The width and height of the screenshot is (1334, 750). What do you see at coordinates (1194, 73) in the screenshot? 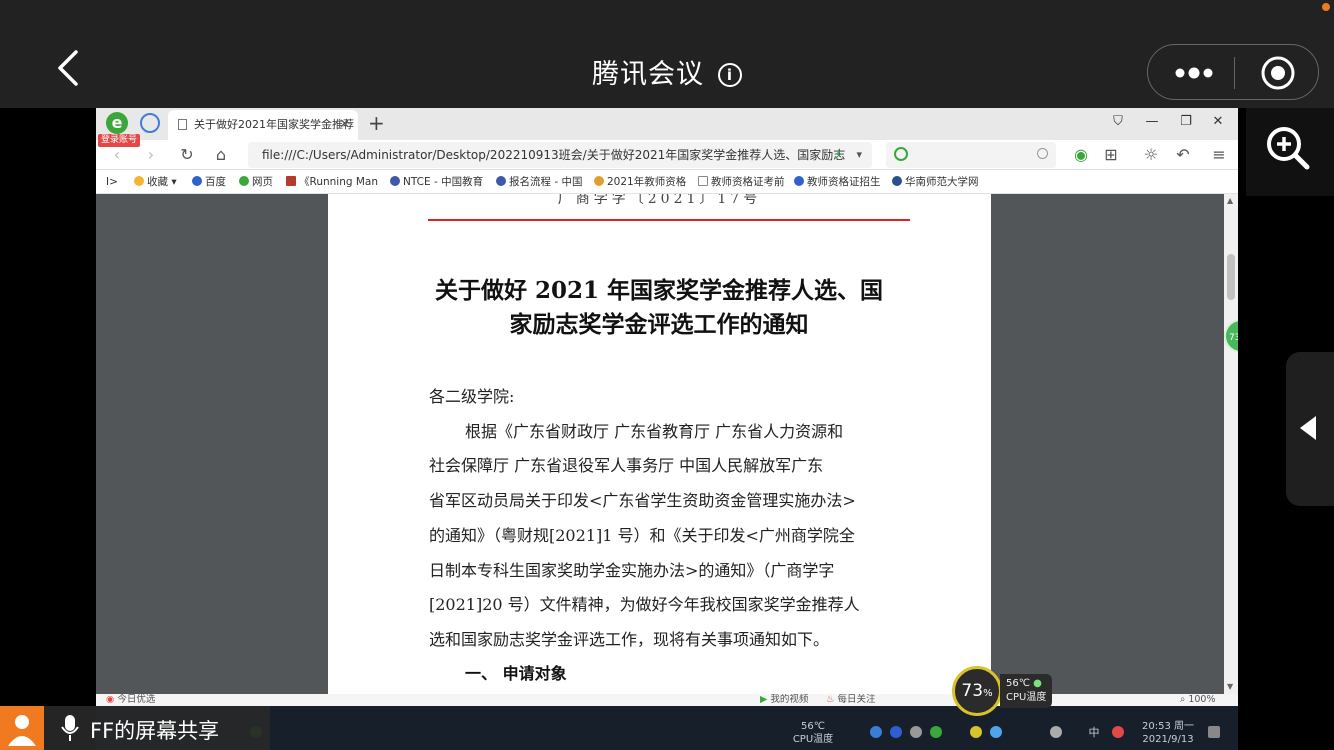
I see `more-dots-icon` at bounding box center [1194, 73].